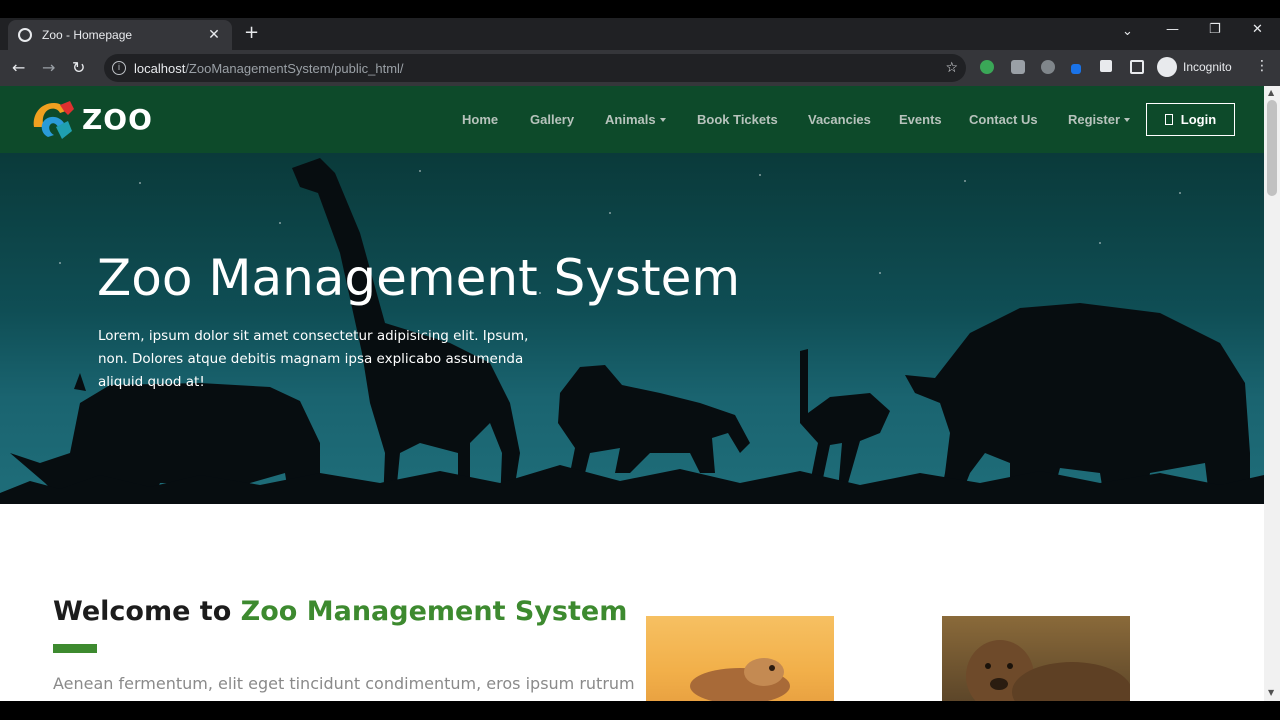 The width and height of the screenshot is (1280, 720). I want to click on zoo-logo: ZOO, so click(95, 120).